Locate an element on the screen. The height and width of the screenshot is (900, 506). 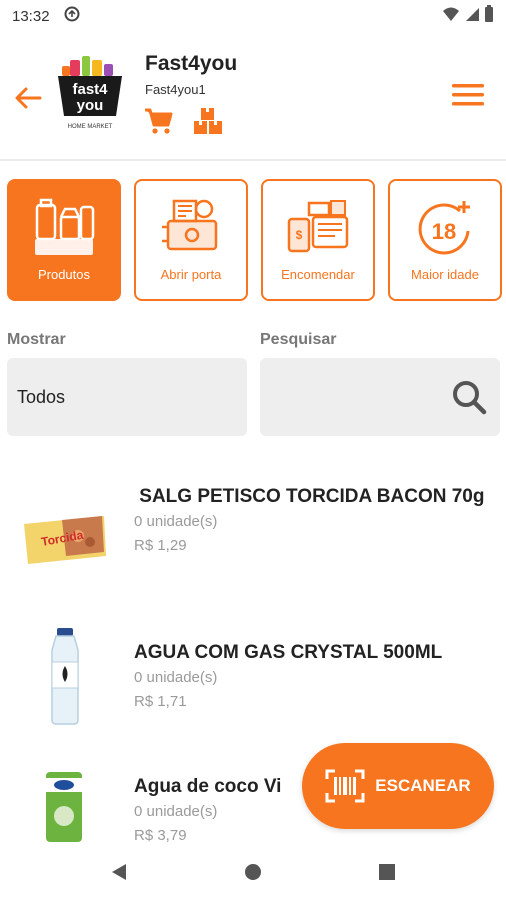
sync-icon is located at coordinates (72, 16).